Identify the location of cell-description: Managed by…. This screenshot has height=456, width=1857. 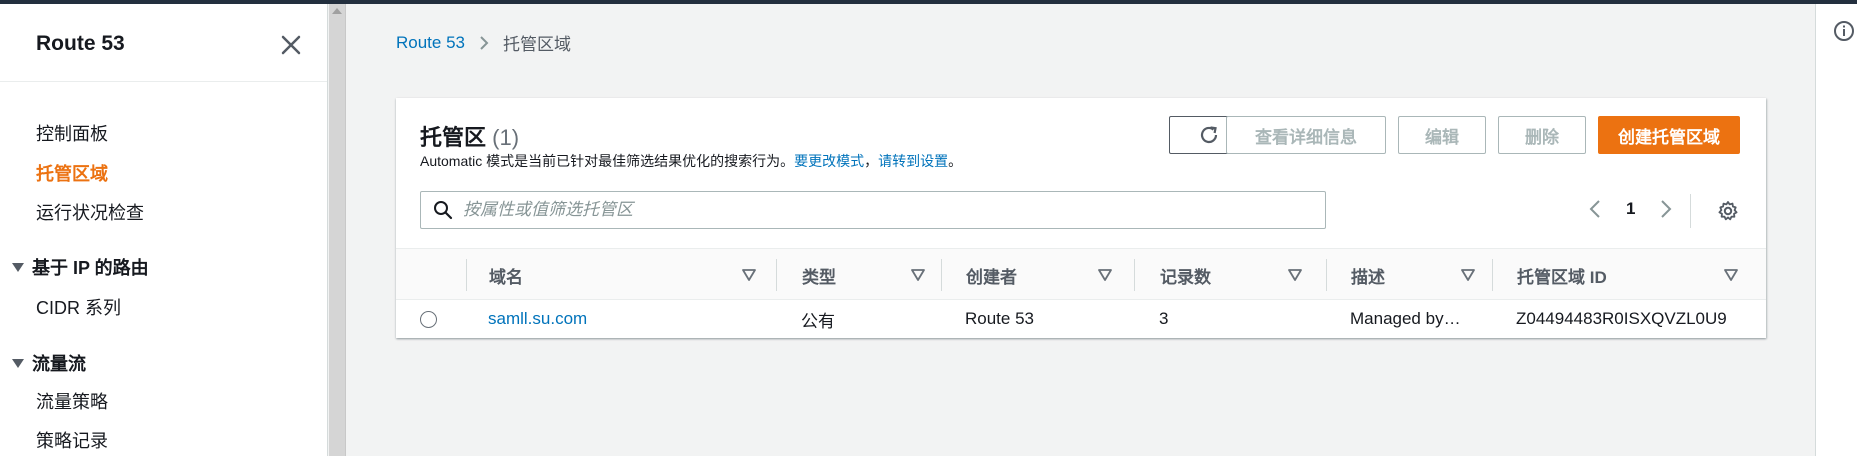
(1405, 318).